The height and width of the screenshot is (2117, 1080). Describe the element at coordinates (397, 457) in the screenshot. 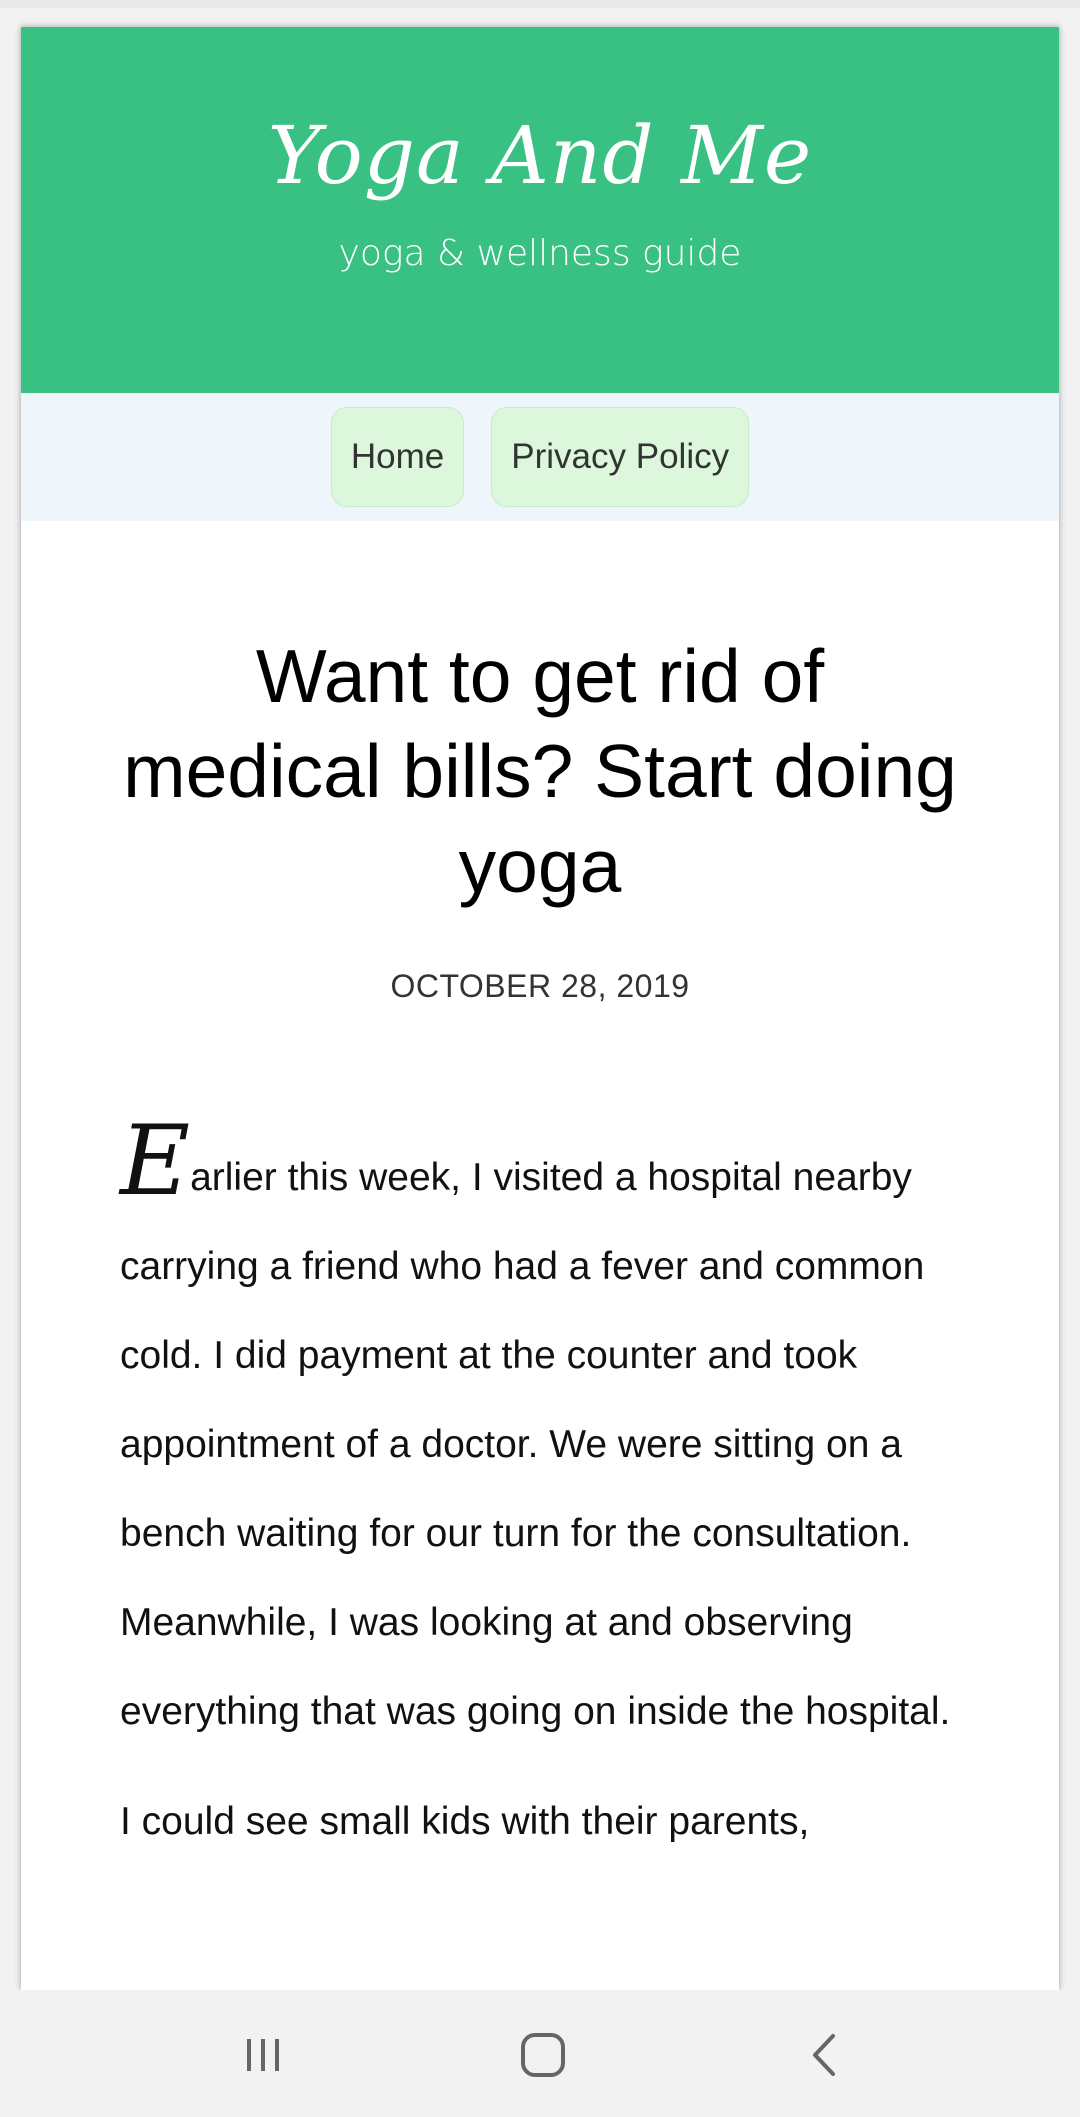

I see `nav-item-home: Home` at that location.